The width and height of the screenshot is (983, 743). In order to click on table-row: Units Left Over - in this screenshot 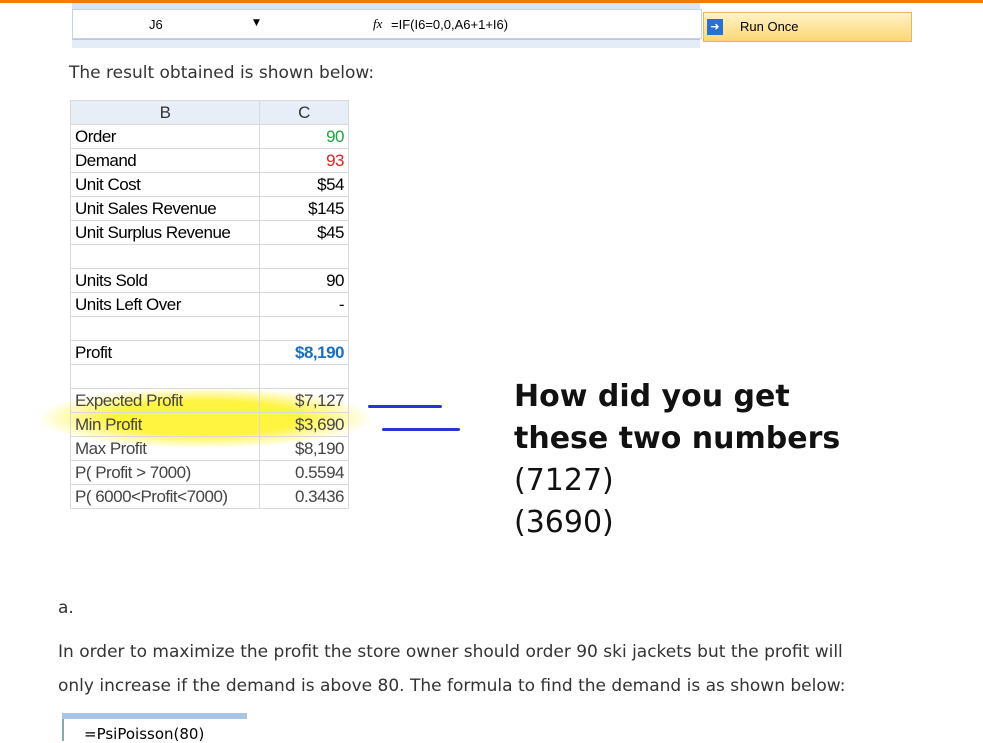, I will do `click(209, 304)`.